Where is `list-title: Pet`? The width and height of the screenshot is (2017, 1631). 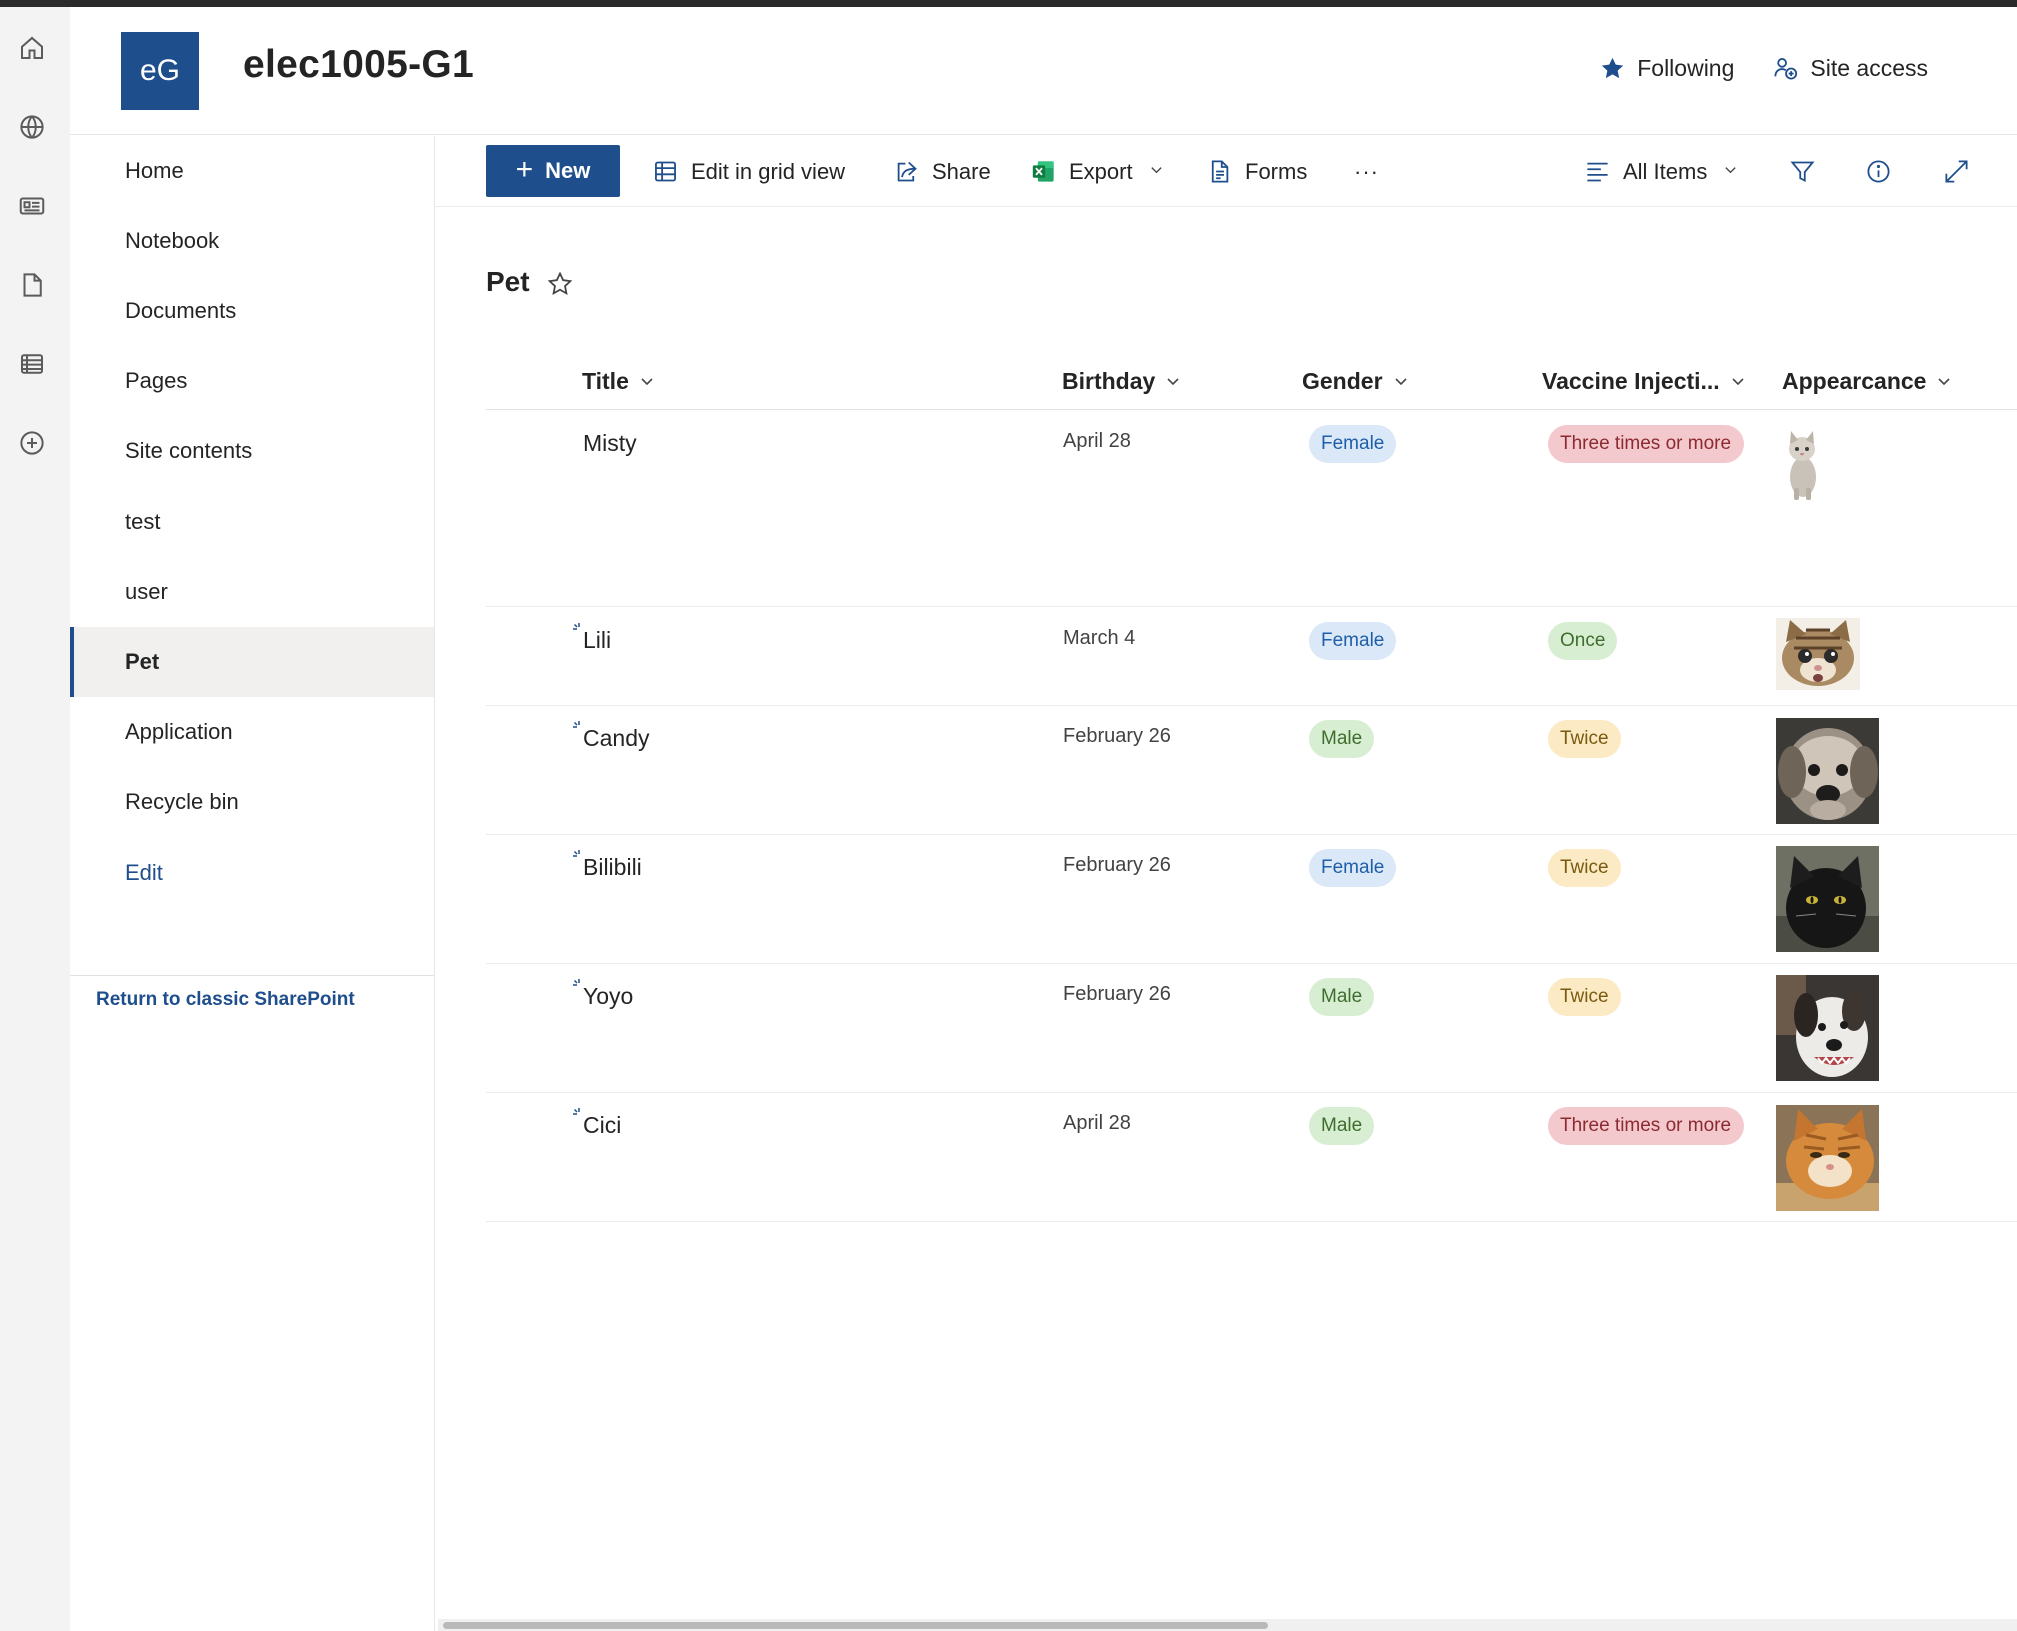
list-title: Pet is located at coordinates (508, 281).